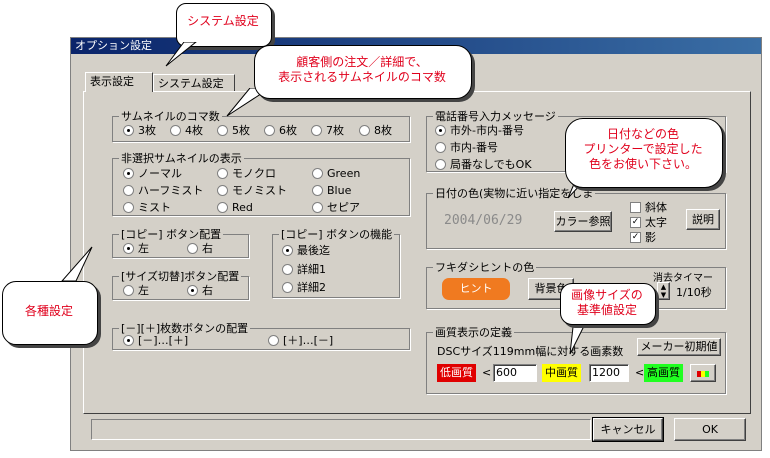 This screenshot has height=458, width=770. Describe the element at coordinates (280, 130) in the screenshot. I see `thumb-count-option: 6枚` at that location.